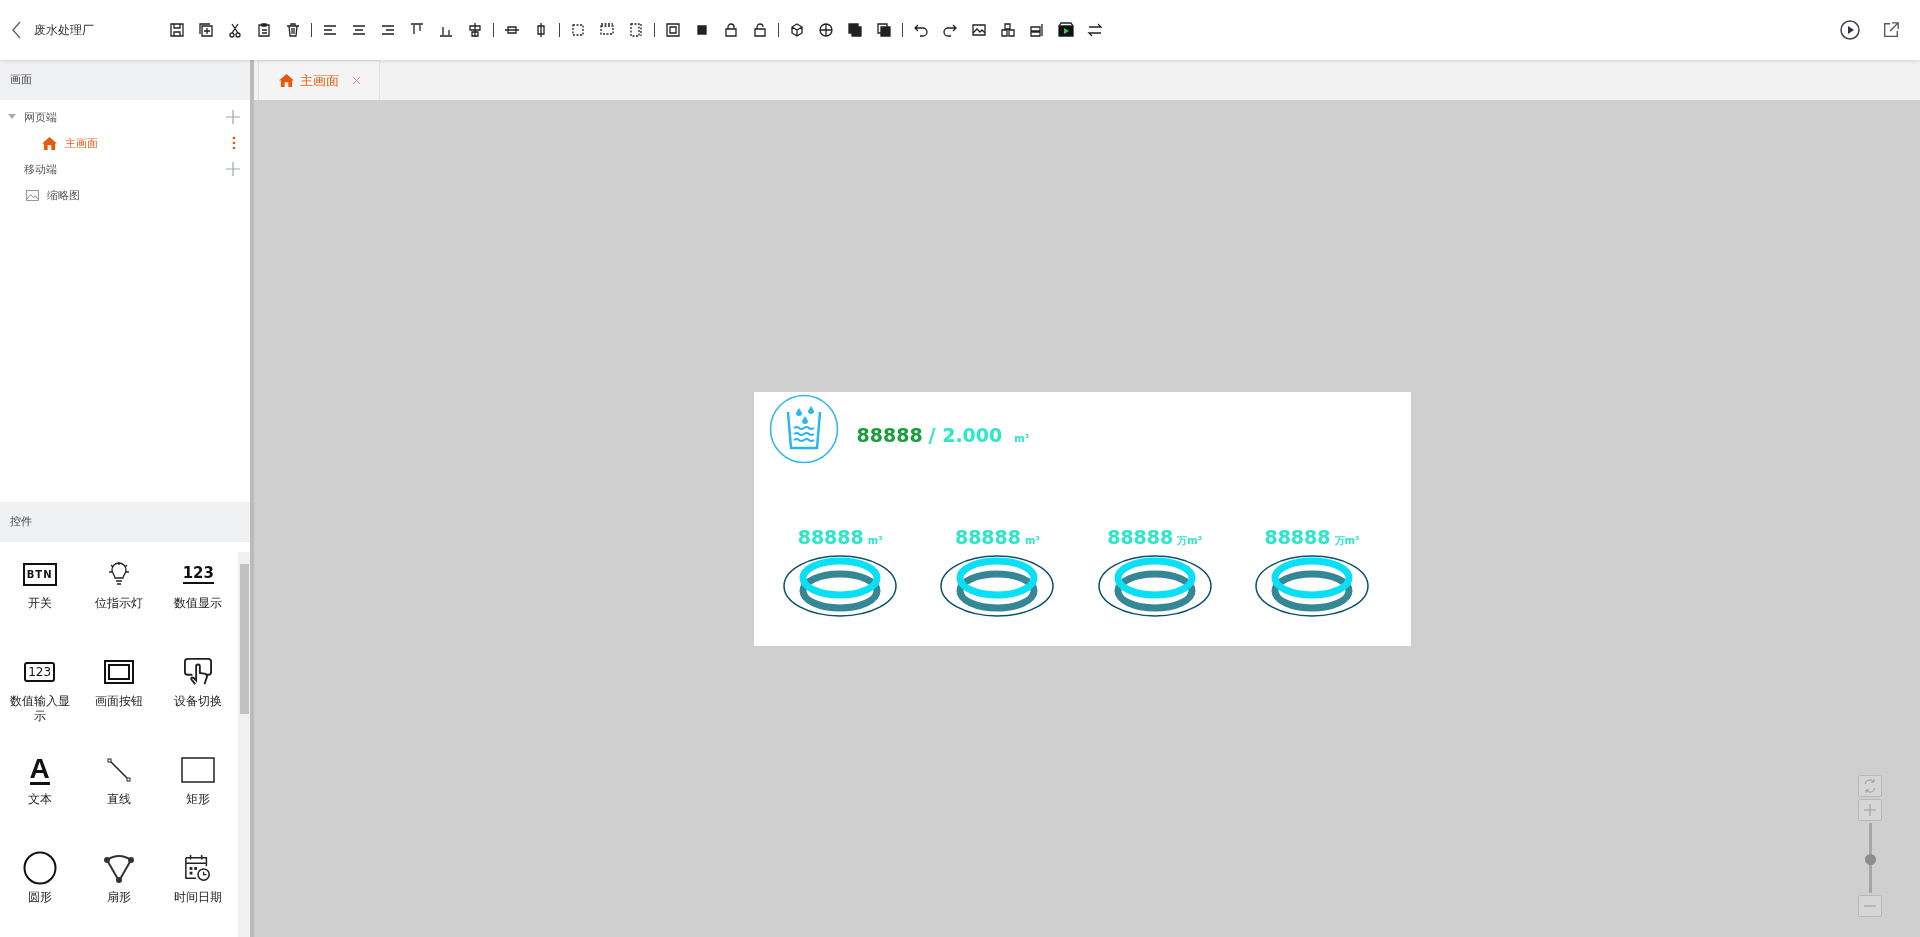 The width and height of the screenshot is (1920, 937). I want to click on cut-icon, so click(235, 30).